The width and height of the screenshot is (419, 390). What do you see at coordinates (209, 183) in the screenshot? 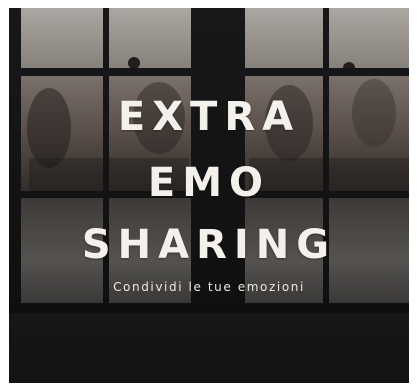
I see `title-line-2: EMO` at bounding box center [209, 183].